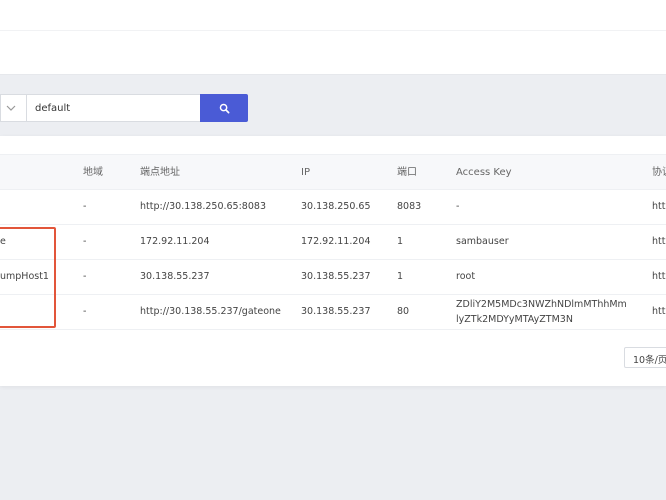  Describe the element at coordinates (514, 319) in the screenshot. I see `access-key-line-2: lyZTk2MDYyMTAyZTM3N` at that location.